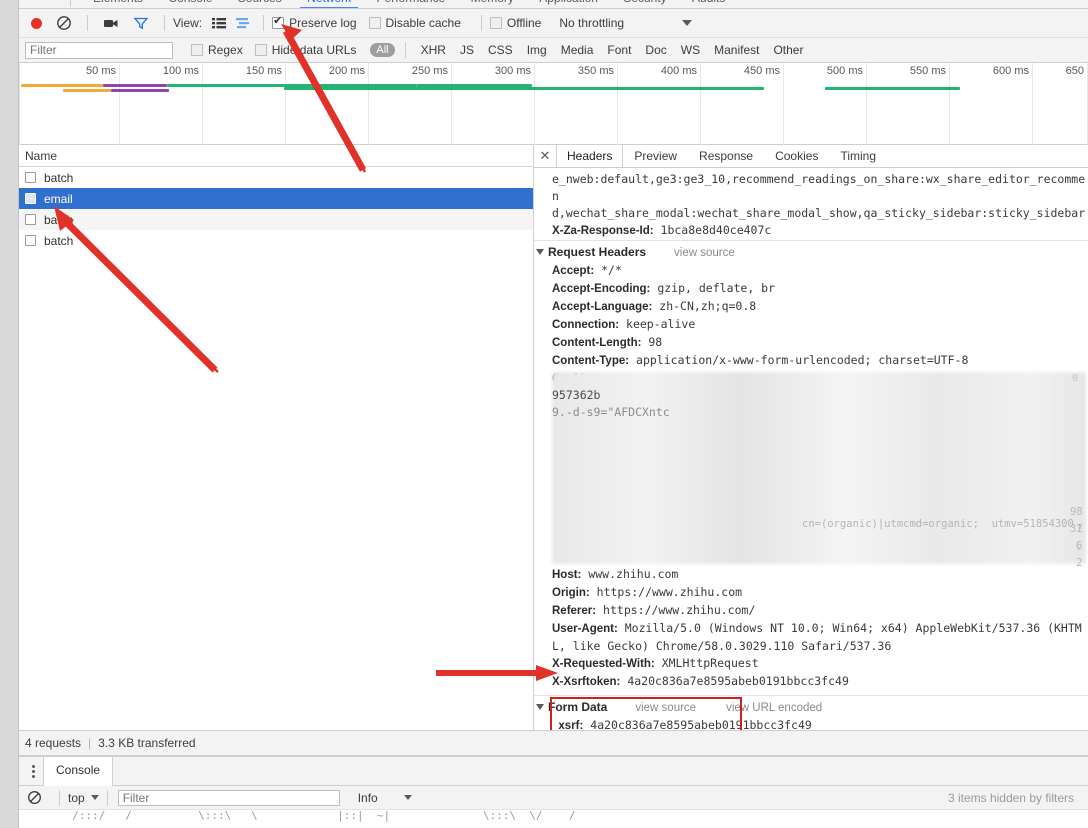  What do you see at coordinates (545, 156) in the screenshot?
I see `close-icon: ✕` at bounding box center [545, 156].